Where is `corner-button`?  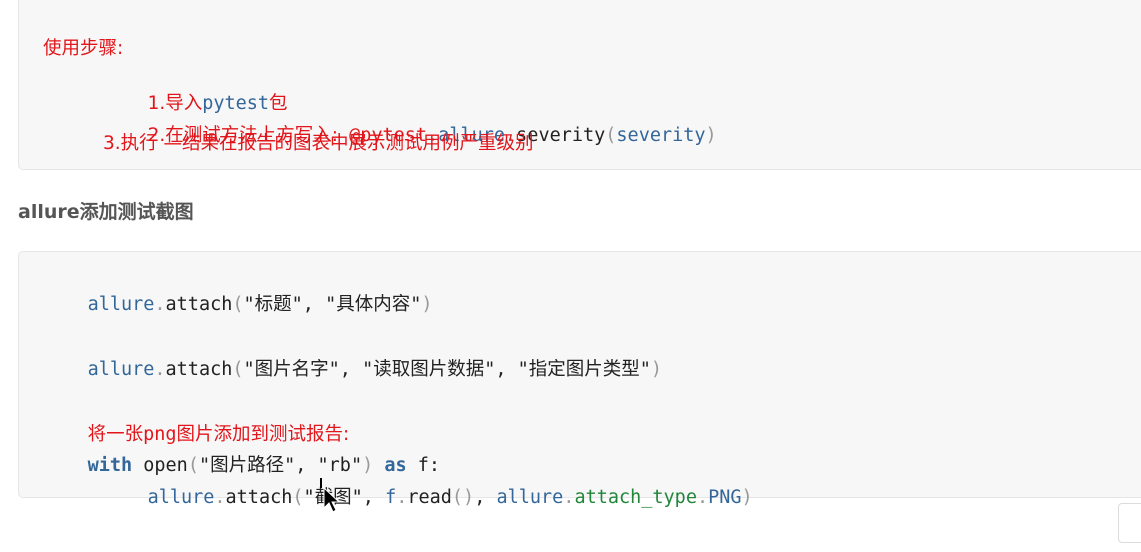
corner-button is located at coordinates (1129, 523).